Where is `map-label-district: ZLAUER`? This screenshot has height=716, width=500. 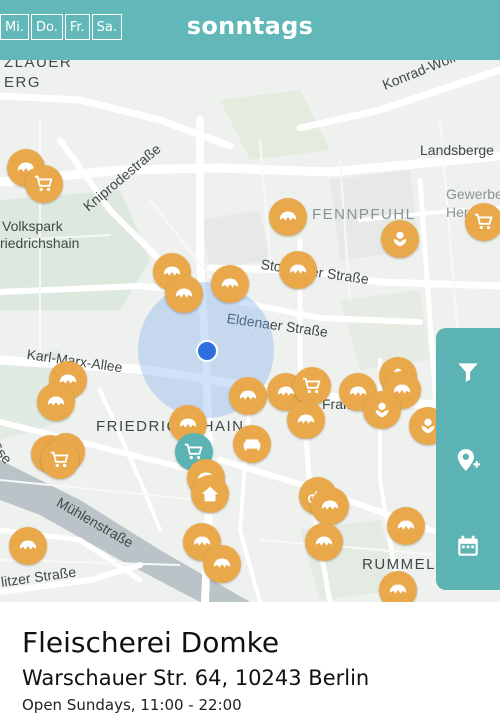 map-label-district: ZLAUER is located at coordinates (38, 65).